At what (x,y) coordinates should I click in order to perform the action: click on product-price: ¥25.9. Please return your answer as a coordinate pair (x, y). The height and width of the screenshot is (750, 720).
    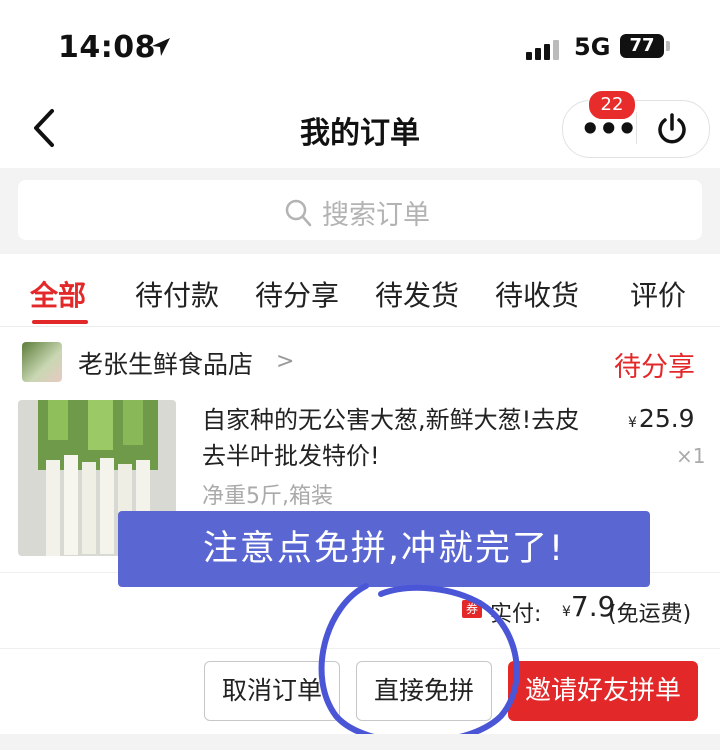
    Looking at the image, I should click on (661, 418).